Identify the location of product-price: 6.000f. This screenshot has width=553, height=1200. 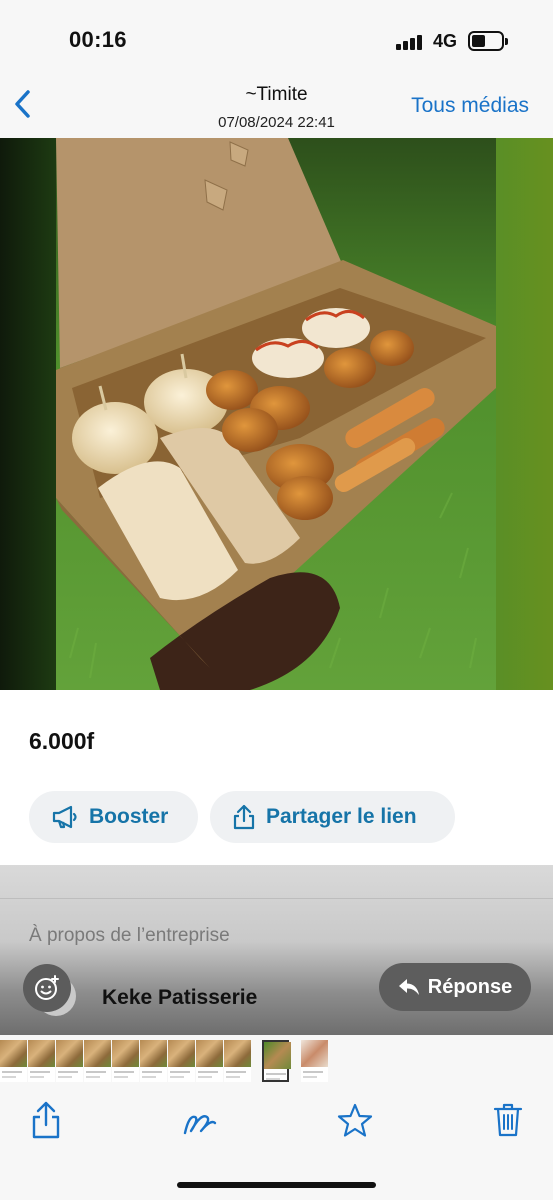
(62, 741).